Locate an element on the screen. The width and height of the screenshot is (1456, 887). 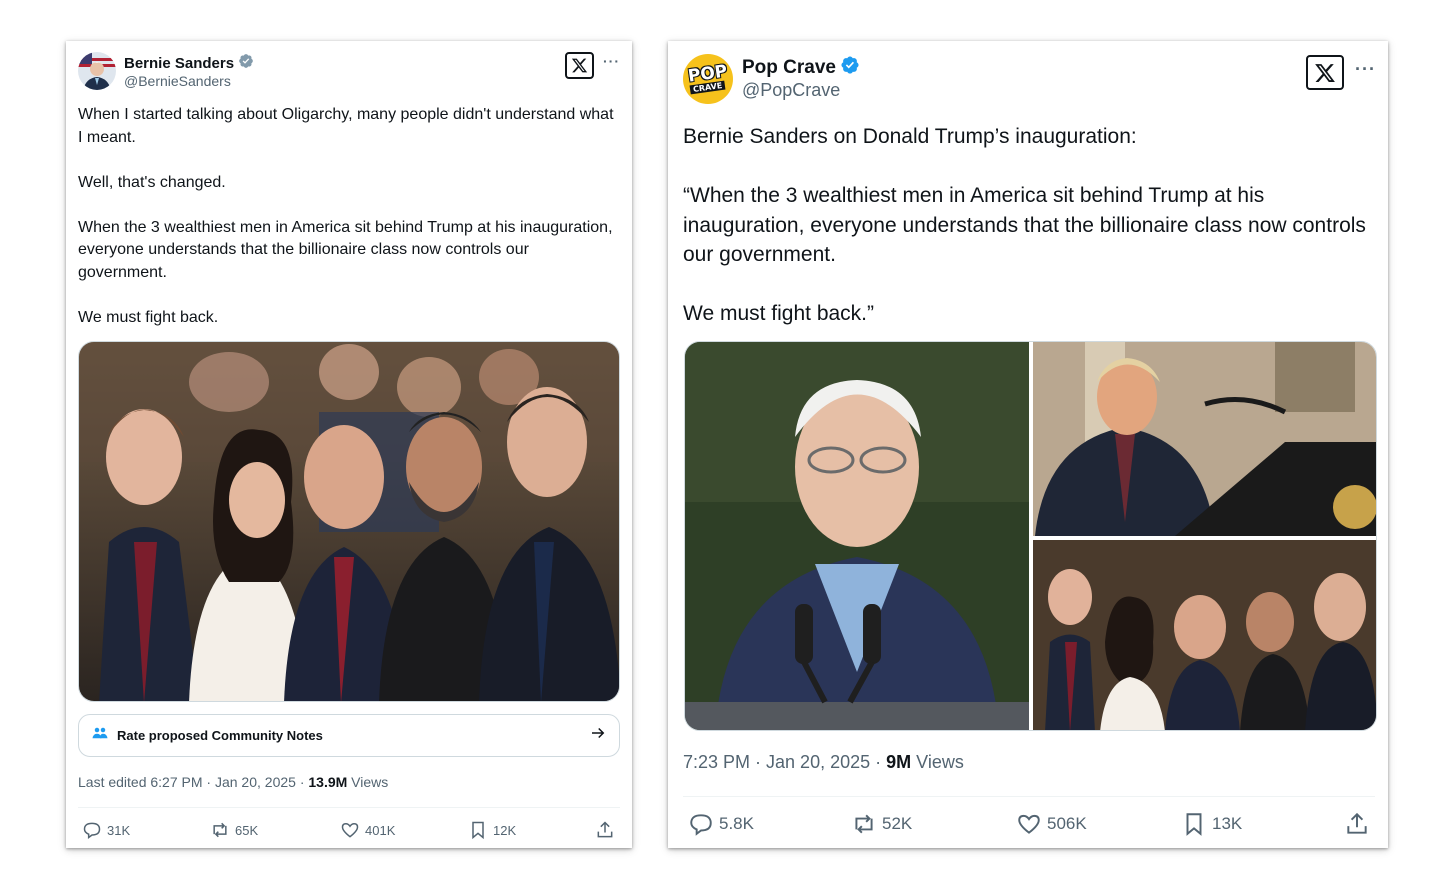
timestamp: 7:23 PM · Jan 20, 2025 · is located at coordinates (784, 762).